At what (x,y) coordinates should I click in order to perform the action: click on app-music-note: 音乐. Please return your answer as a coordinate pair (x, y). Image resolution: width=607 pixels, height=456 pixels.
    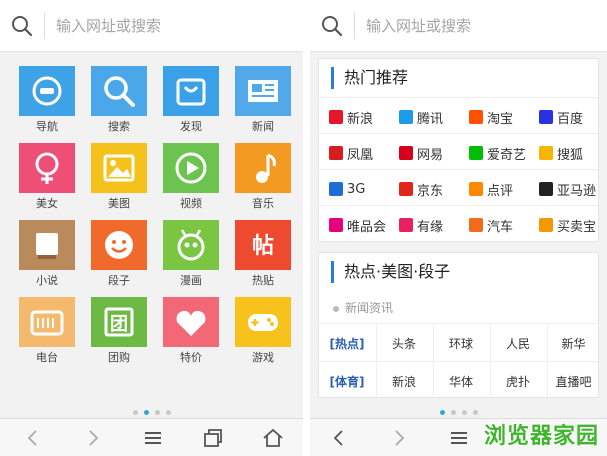
    Looking at the image, I should click on (263, 173).